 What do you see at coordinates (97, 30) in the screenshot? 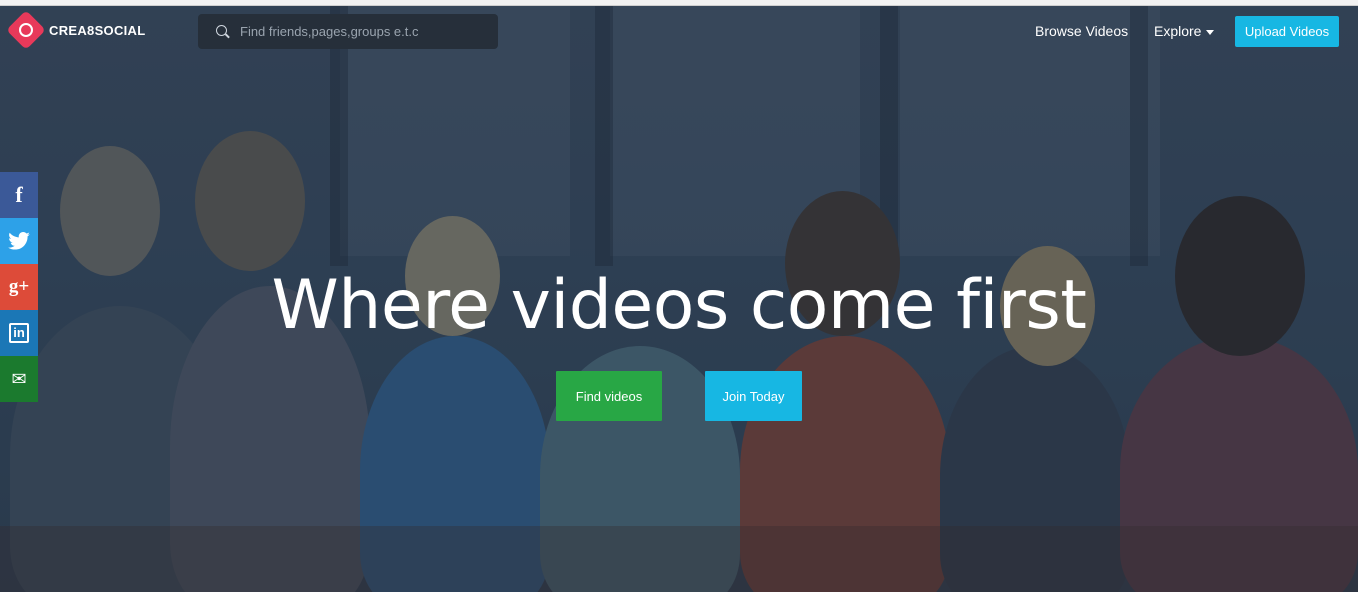
I see `brand-name: CREA8SOCIAL` at bounding box center [97, 30].